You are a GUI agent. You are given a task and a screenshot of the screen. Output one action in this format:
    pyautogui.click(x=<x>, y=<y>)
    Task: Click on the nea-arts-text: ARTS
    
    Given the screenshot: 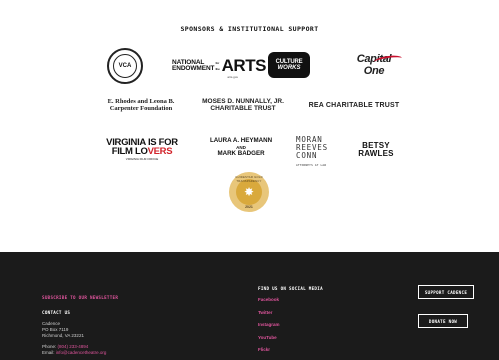 What is the action you would take?
    pyautogui.click(x=244, y=65)
    